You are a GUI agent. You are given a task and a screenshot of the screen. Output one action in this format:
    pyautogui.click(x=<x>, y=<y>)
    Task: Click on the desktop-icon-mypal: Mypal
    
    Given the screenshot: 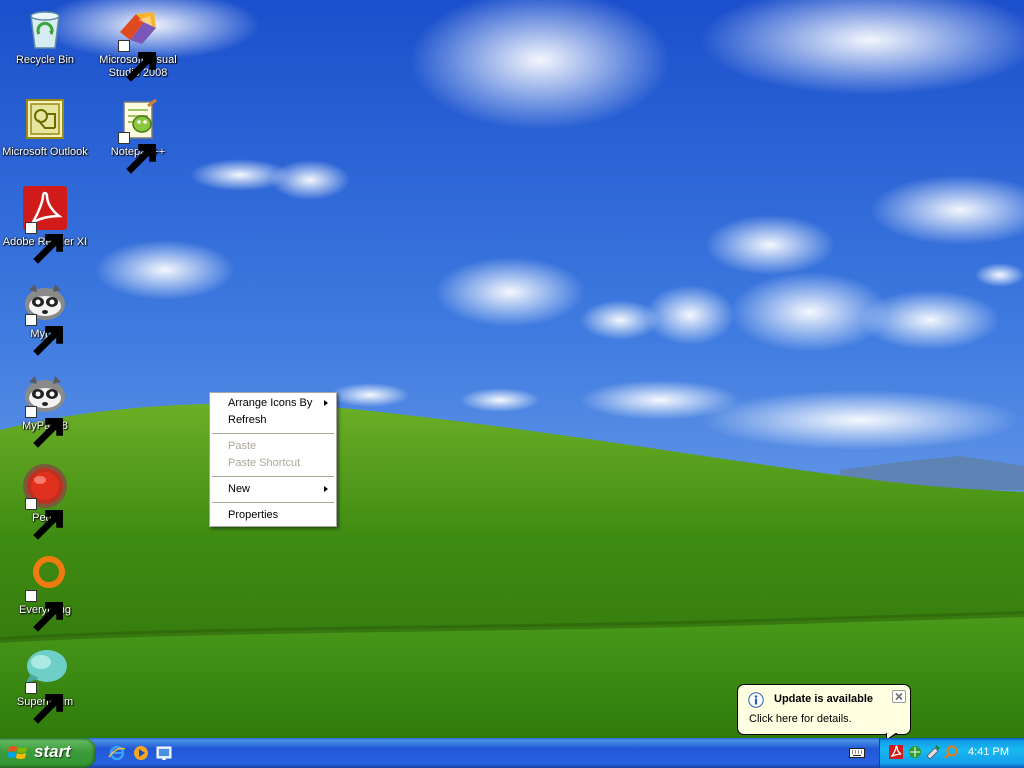 What is the action you would take?
    pyautogui.click(x=45, y=317)
    